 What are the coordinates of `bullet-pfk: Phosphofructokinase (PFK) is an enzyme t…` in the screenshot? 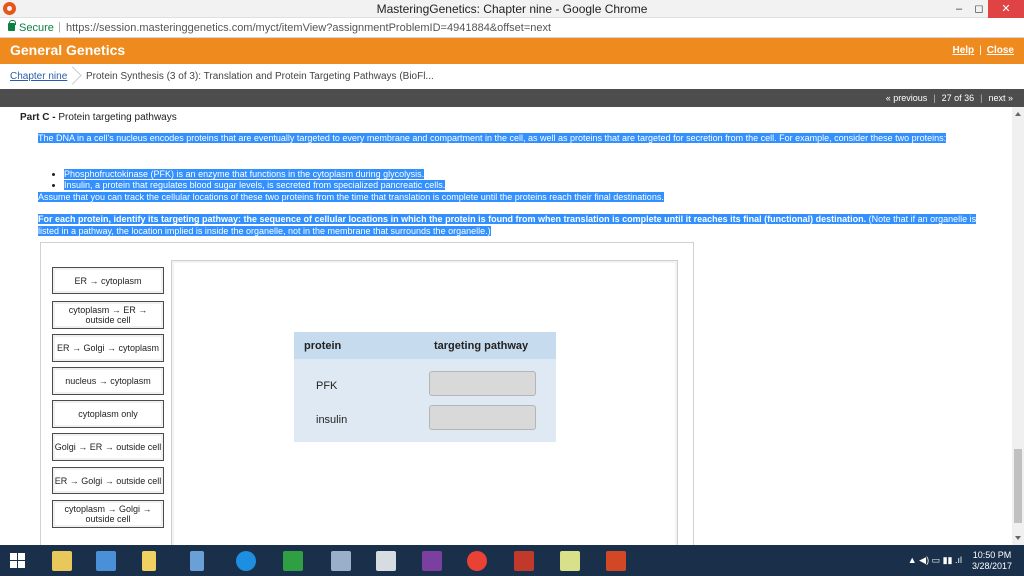 It's located at (244, 174).